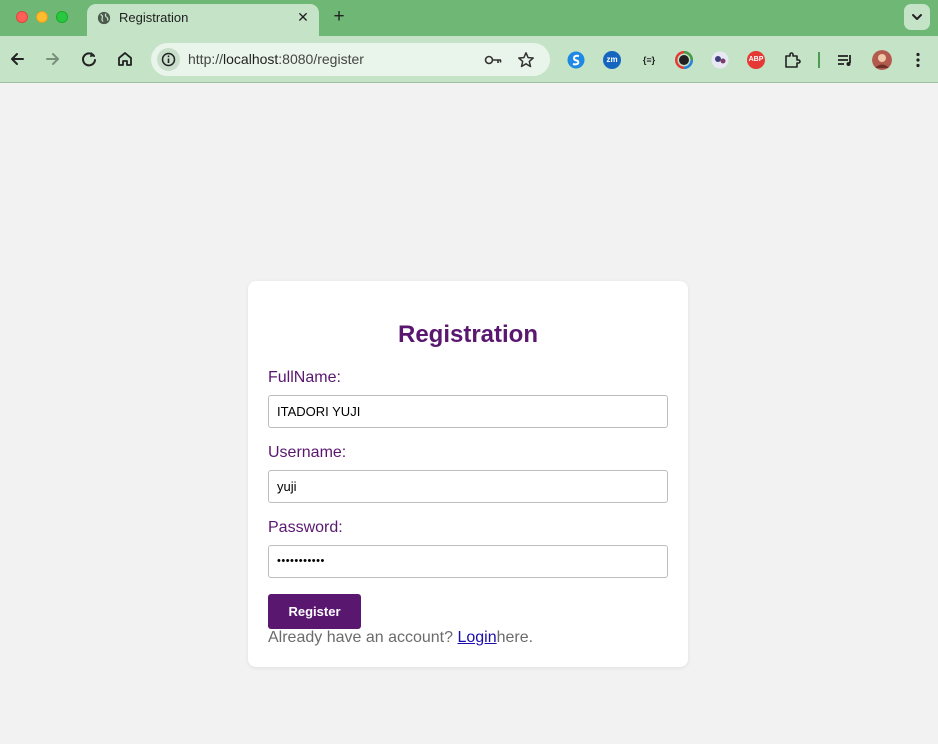 The image size is (938, 744). Describe the element at coordinates (493, 60) in the screenshot. I see `password-key-icon` at that location.